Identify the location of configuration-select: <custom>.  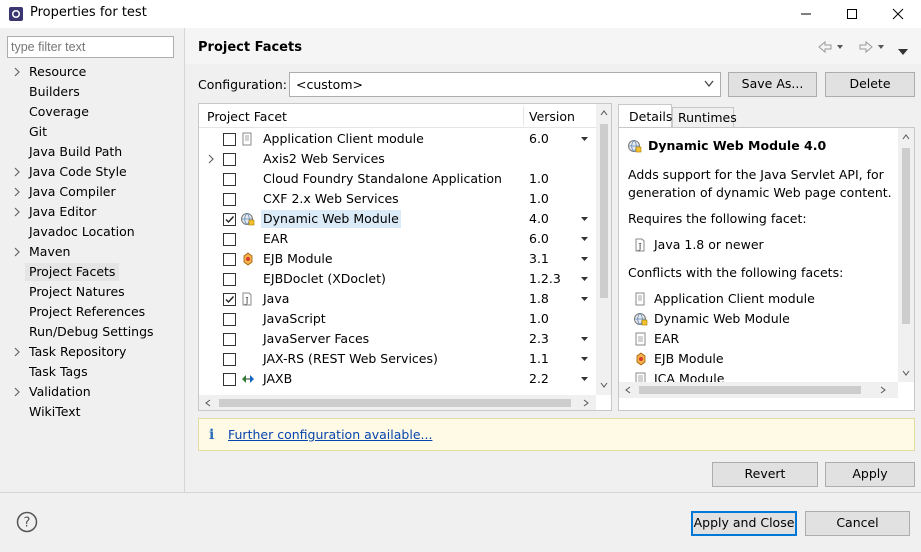
(505, 84).